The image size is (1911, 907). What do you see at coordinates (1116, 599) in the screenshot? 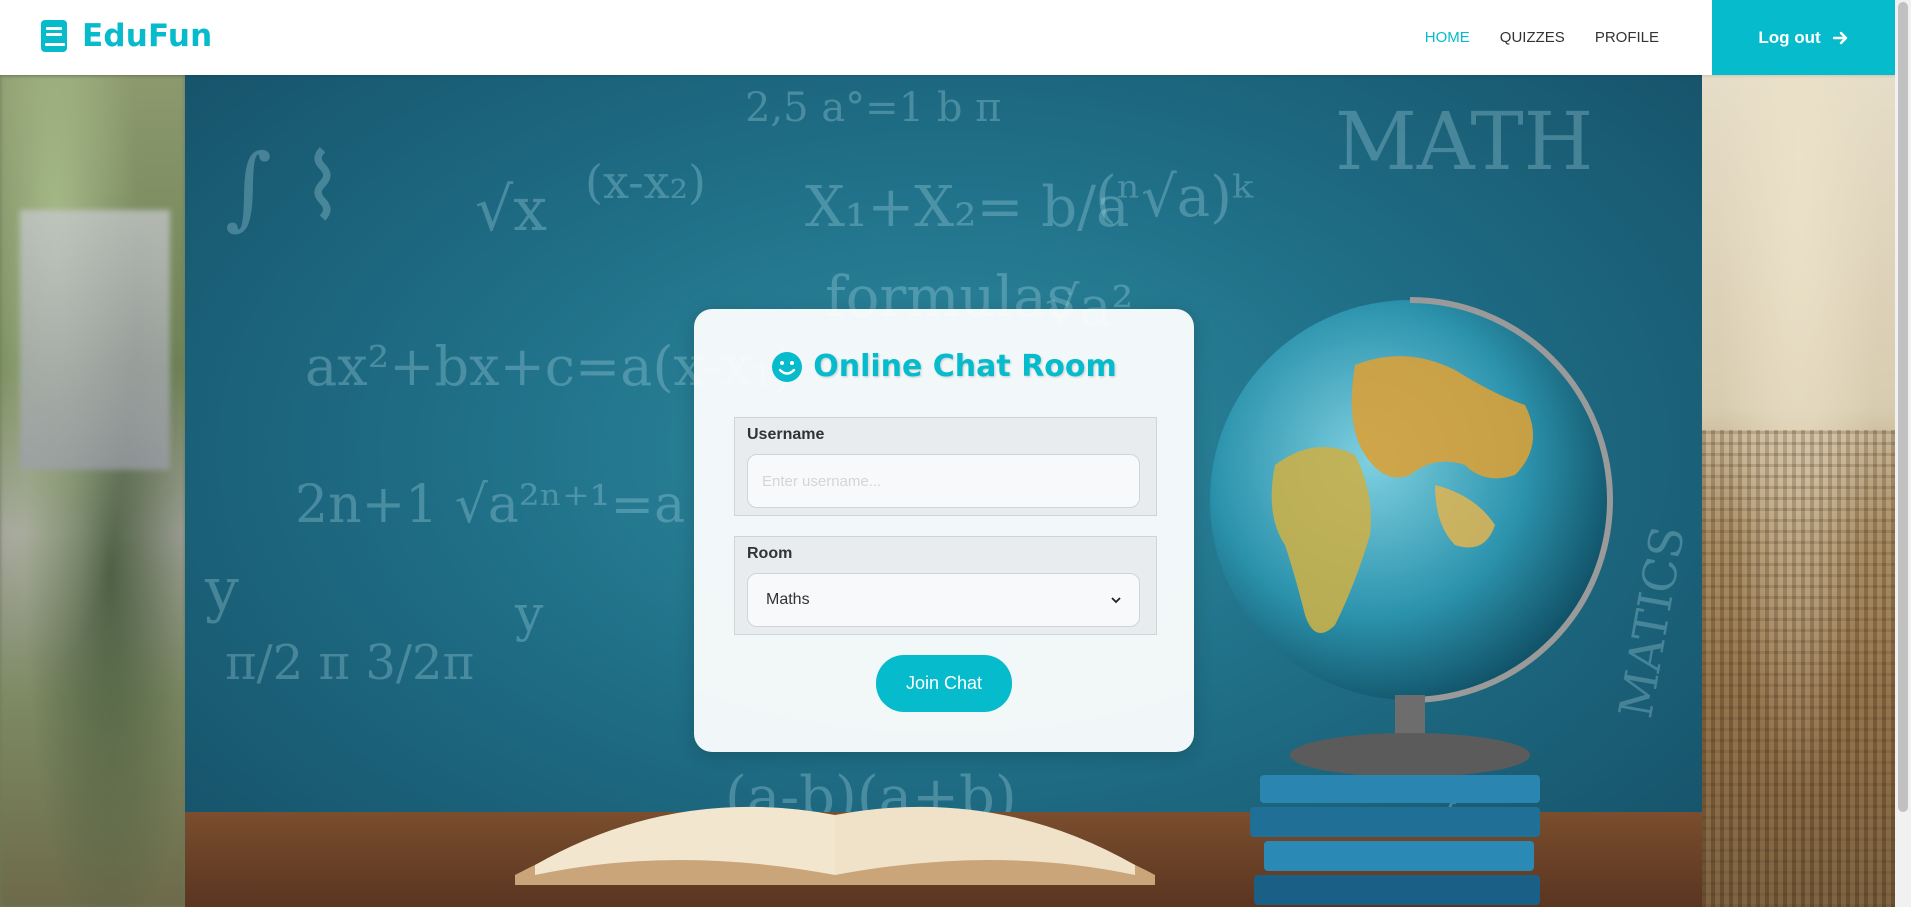
I see `chevron-down-icon` at bounding box center [1116, 599].